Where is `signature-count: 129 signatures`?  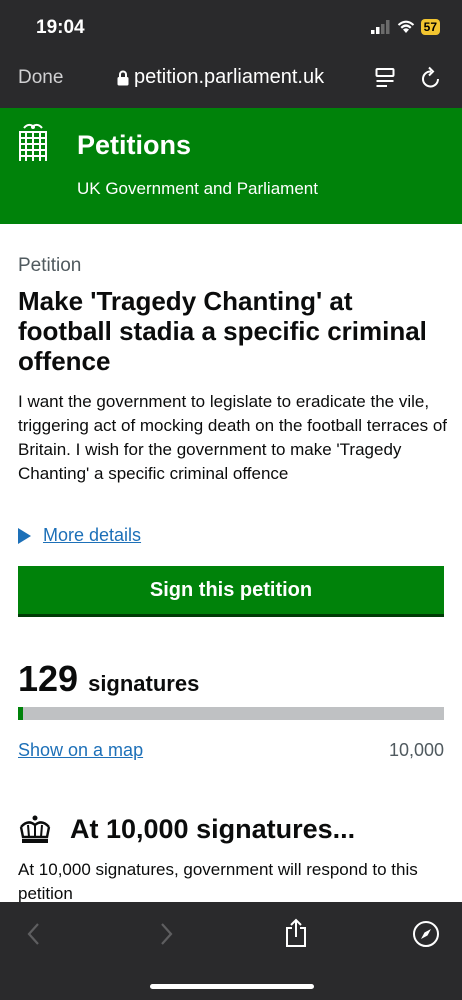
signature-count: 129 signatures is located at coordinates (108, 679).